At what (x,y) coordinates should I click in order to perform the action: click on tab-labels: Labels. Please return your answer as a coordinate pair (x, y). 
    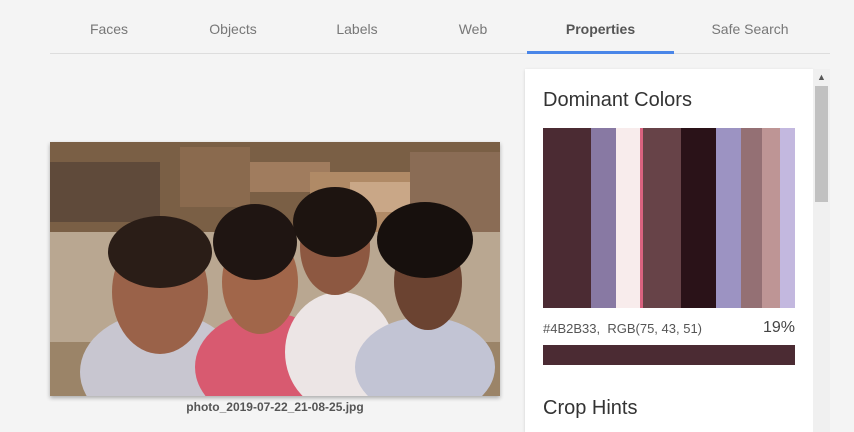
    Looking at the image, I should click on (357, 26).